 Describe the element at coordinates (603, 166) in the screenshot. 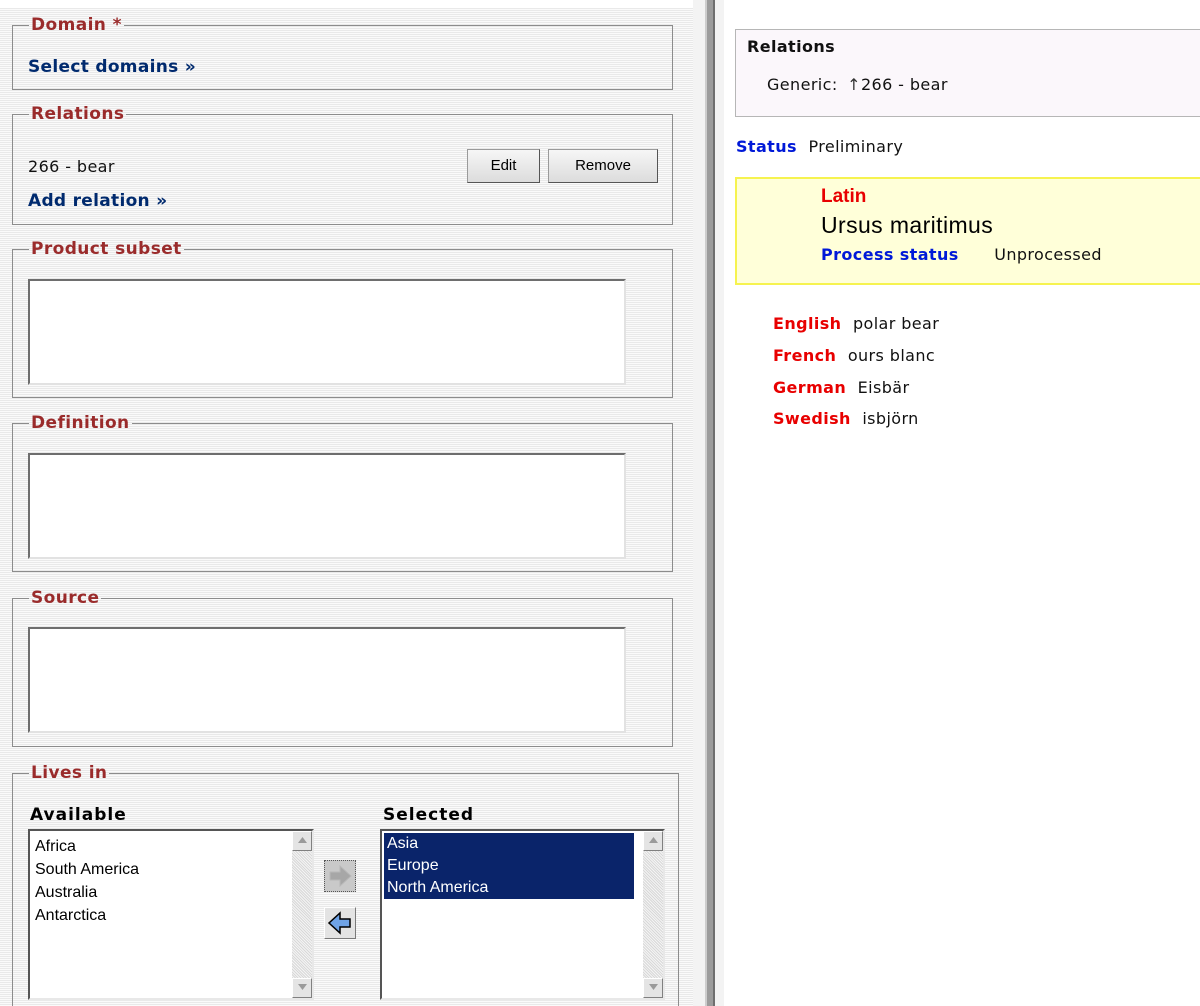

I see `remove-relation-button: Remove` at that location.